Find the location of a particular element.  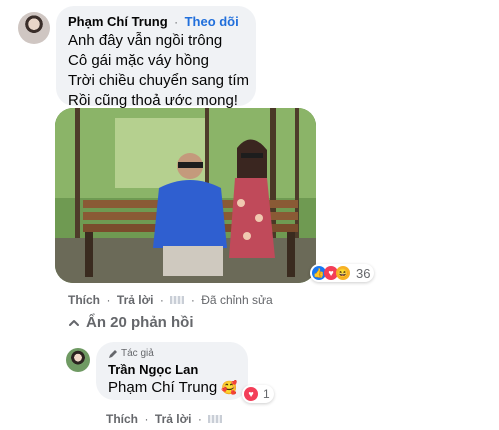

comment-actions: Thích · Trả lời · · Đã chỉnh sửa is located at coordinates (170, 300).